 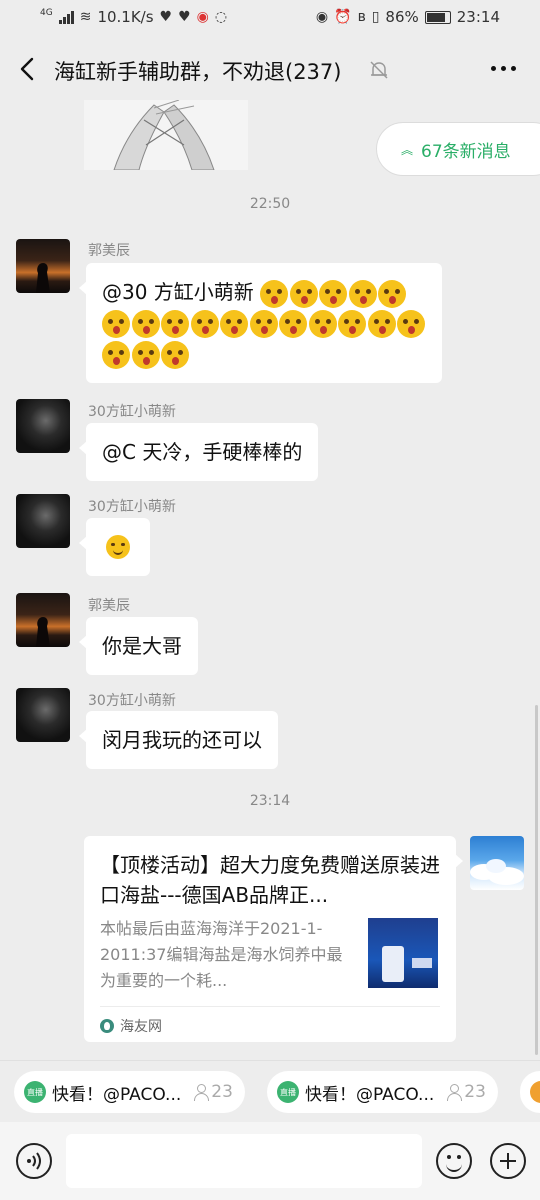 I want to click on smile-emoji-icon, so click(x=118, y=547).